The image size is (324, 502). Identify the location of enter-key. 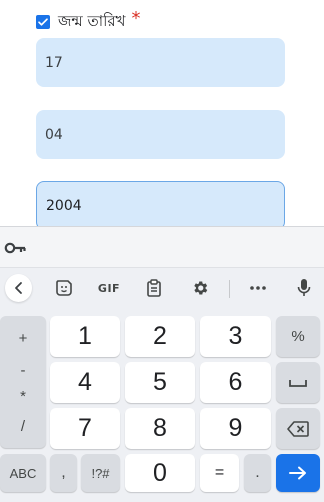
(298, 473).